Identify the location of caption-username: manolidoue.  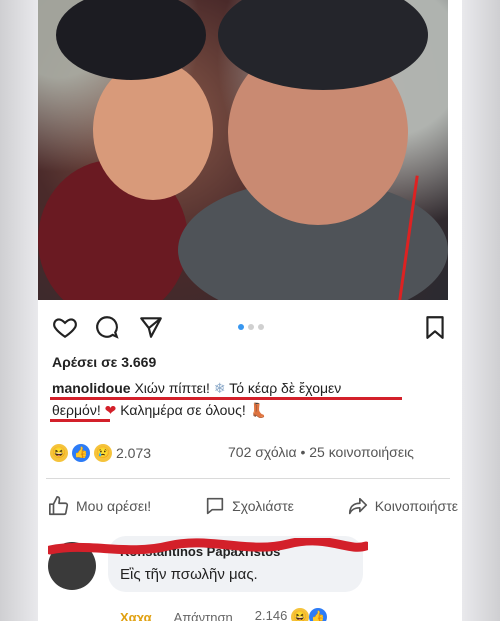
(91, 388).